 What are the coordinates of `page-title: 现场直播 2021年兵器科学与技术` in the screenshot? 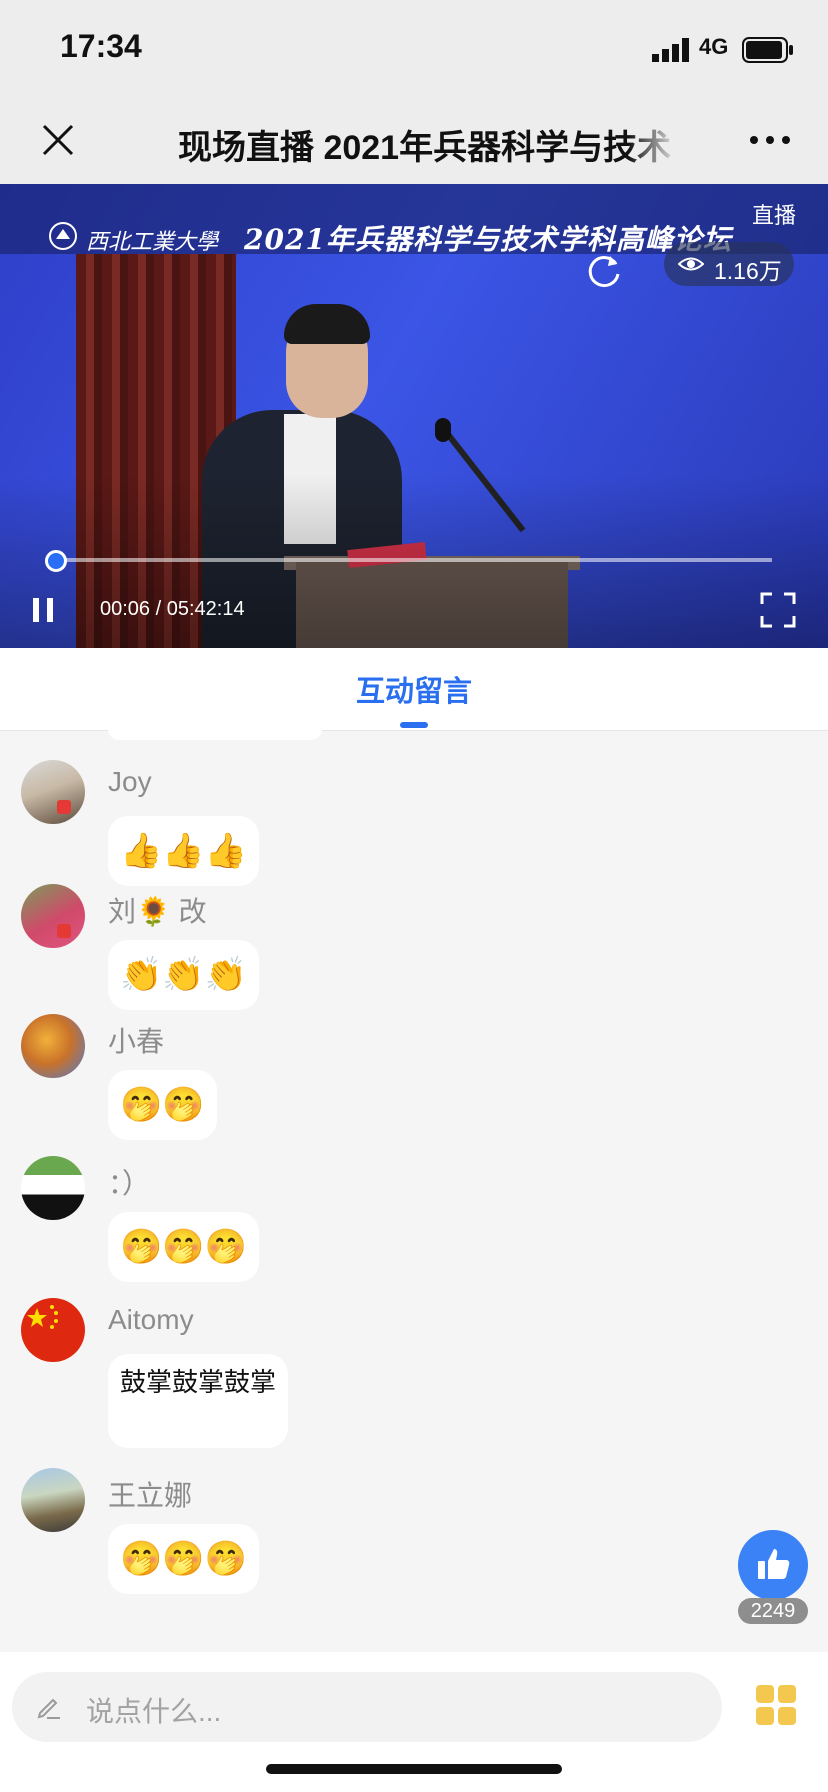 It's located at (425, 148).